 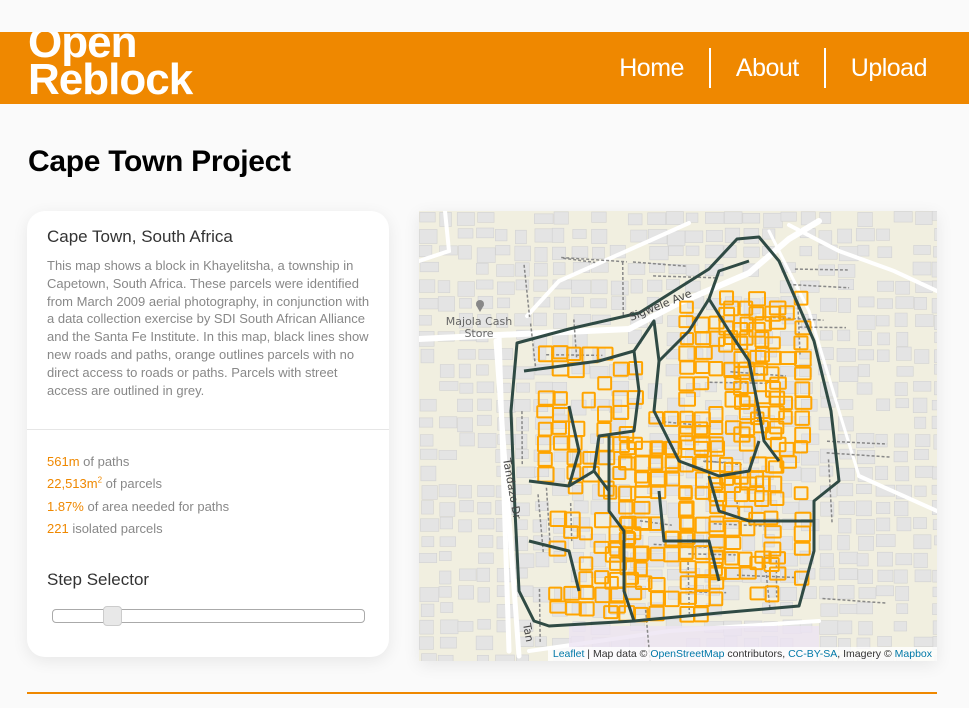 What do you see at coordinates (767, 68) in the screenshot?
I see `nav-about-link: About` at bounding box center [767, 68].